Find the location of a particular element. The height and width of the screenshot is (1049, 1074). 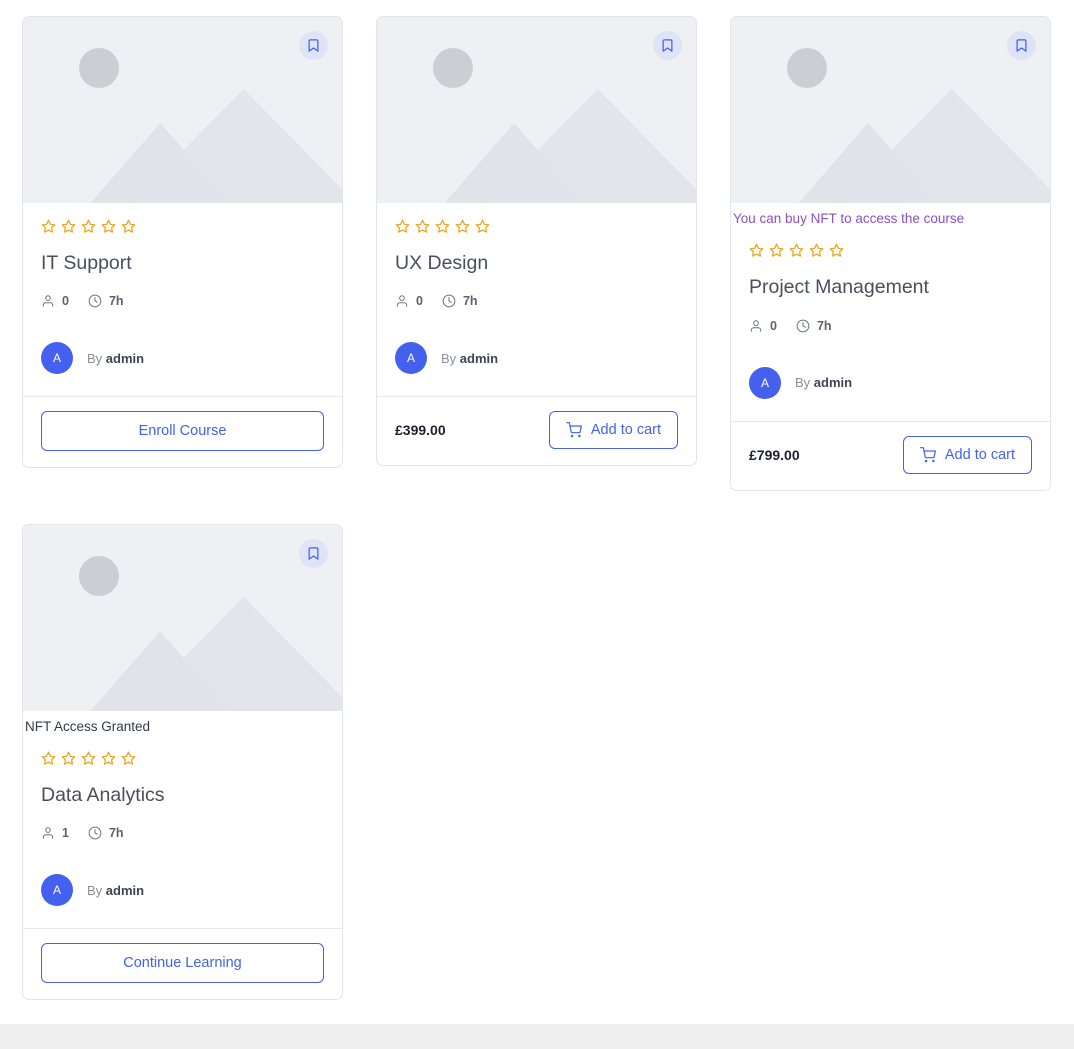

course-card: UX Design 0 7h A By admin £399.00 Add to cart is located at coordinates (536, 241).